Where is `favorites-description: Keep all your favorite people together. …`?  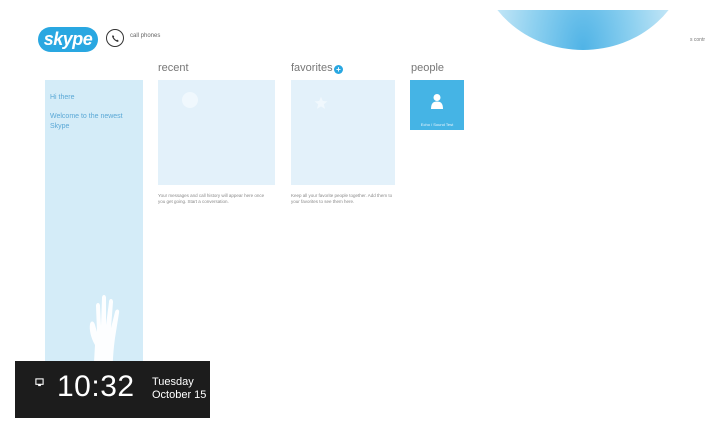
favorites-description: Keep all your favorite people together. … is located at coordinates (342, 198).